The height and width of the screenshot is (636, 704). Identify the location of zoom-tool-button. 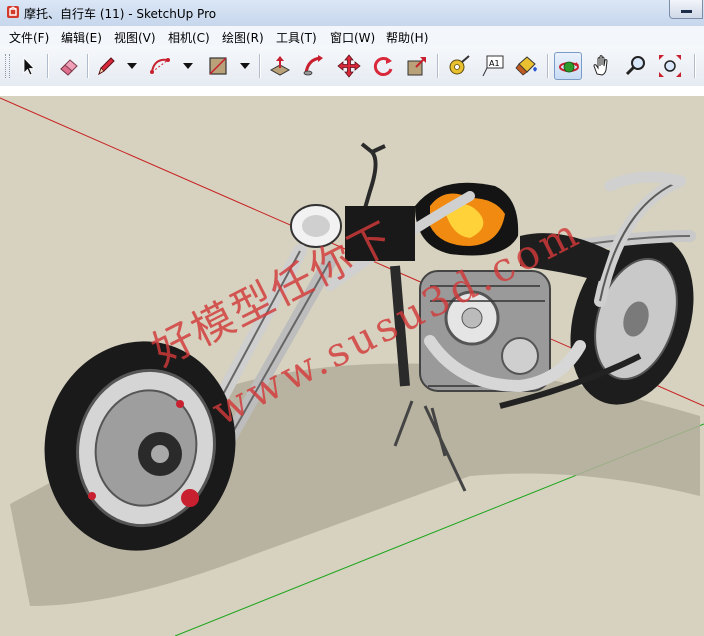
(636, 66).